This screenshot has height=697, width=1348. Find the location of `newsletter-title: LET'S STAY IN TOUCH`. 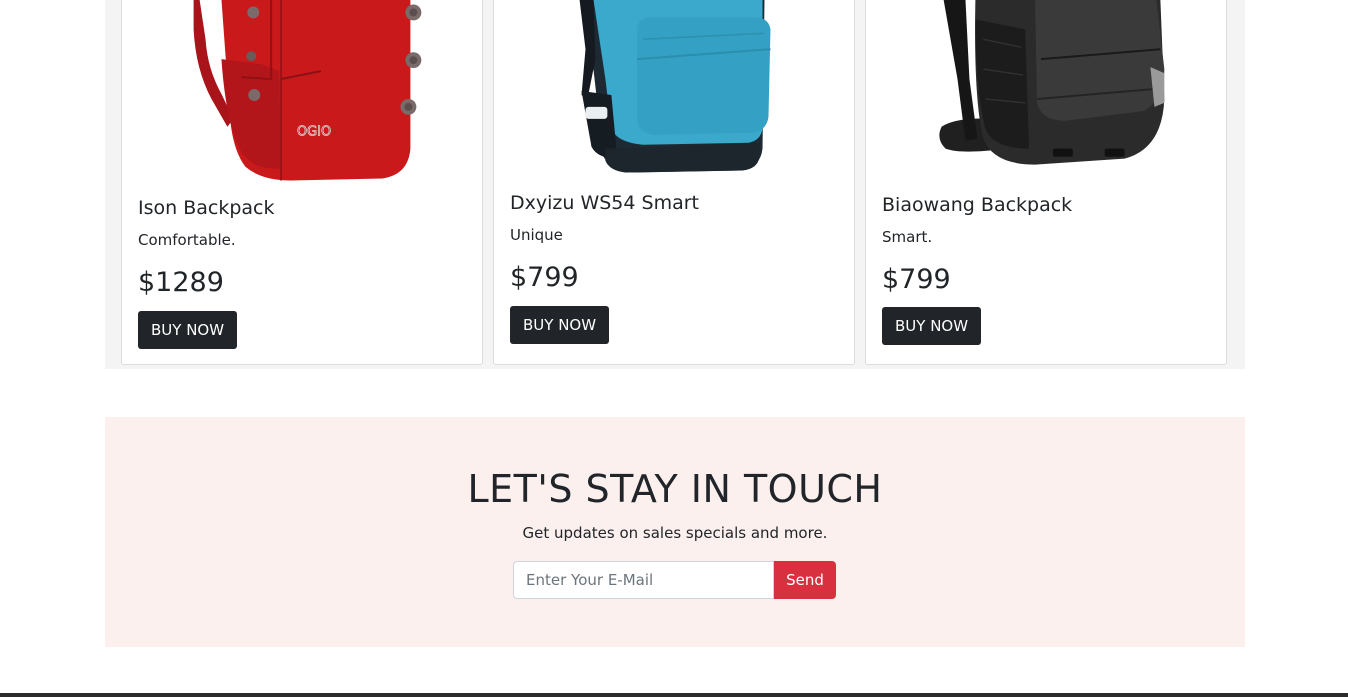

newsletter-title: LET'S STAY IN TOUCH is located at coordinates (675, 489).